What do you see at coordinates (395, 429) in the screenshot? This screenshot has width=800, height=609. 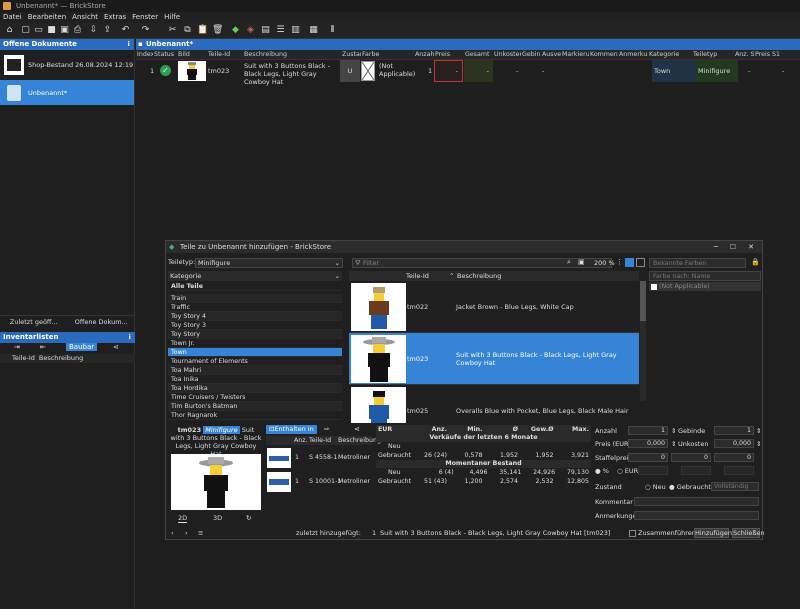 I see `currency-label: EUR` at bounding box center [395, 429].